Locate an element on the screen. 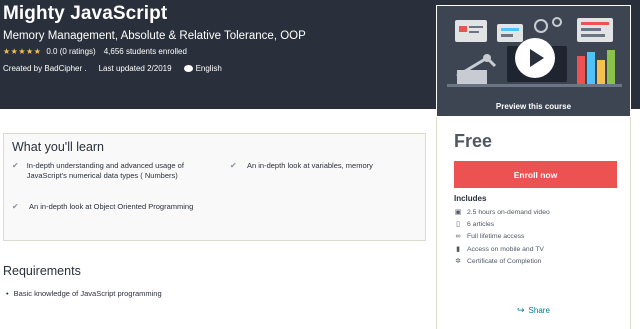 Image resolution: width=640 pixels, height=329 pixels. include-item-mobile: ▮ Access on mobile and TV is located at coordinates (502, 249).